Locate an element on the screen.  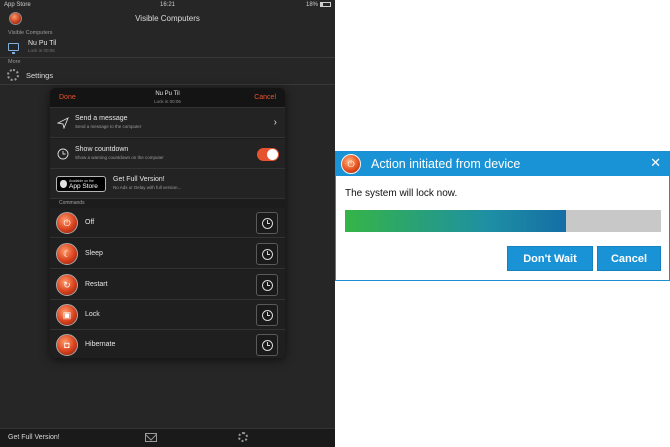
progress-bar is located at coordinates (503, 221).